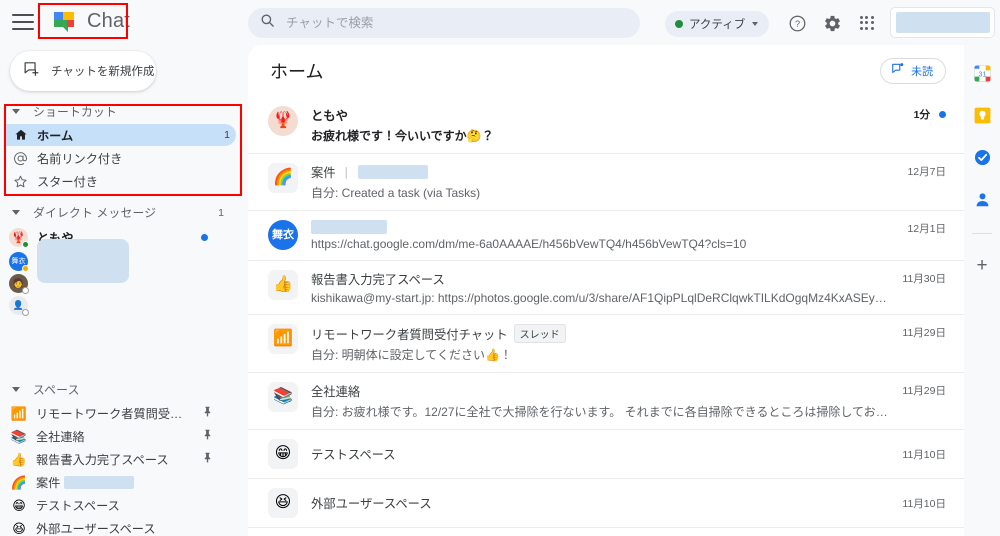 This screenshot has height=536, width=1000. What do you see at coordinates (56, 390) in the screenshot?
I see `spaces-section-title: スペース` at bounding box center [56, 390].